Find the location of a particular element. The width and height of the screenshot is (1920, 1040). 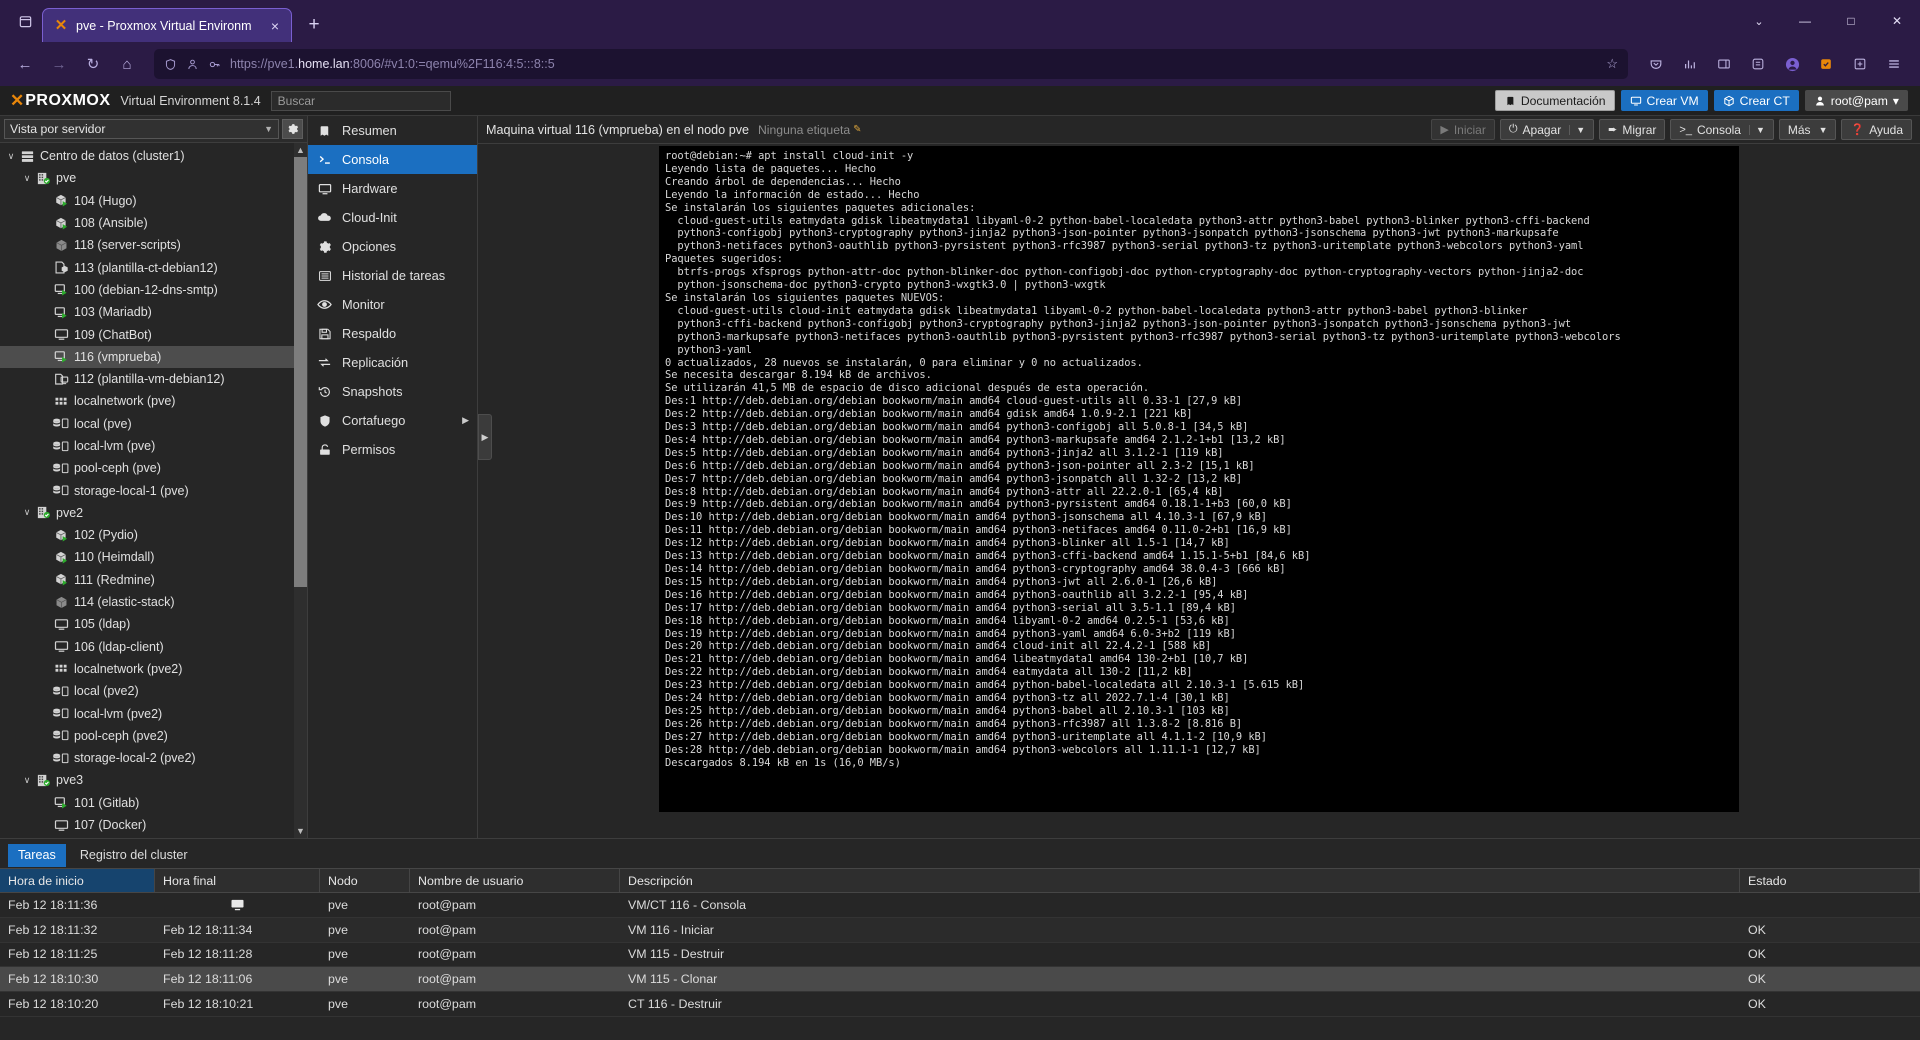

tab-list-icon is located at coordinates (25, 21).